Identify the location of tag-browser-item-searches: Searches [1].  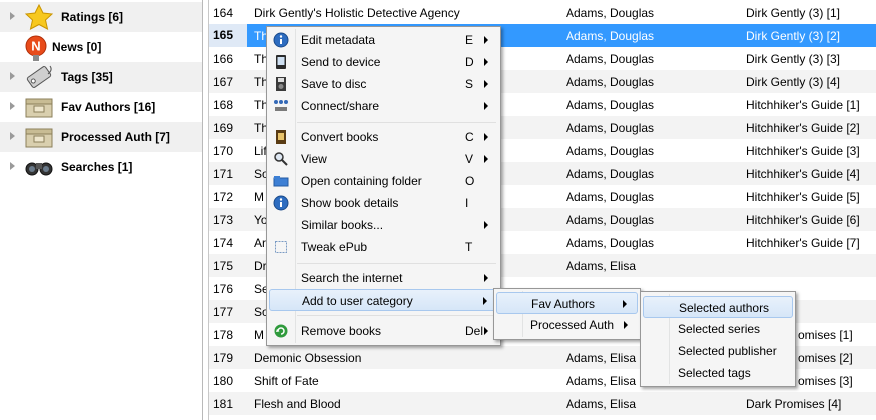
(101, 167).